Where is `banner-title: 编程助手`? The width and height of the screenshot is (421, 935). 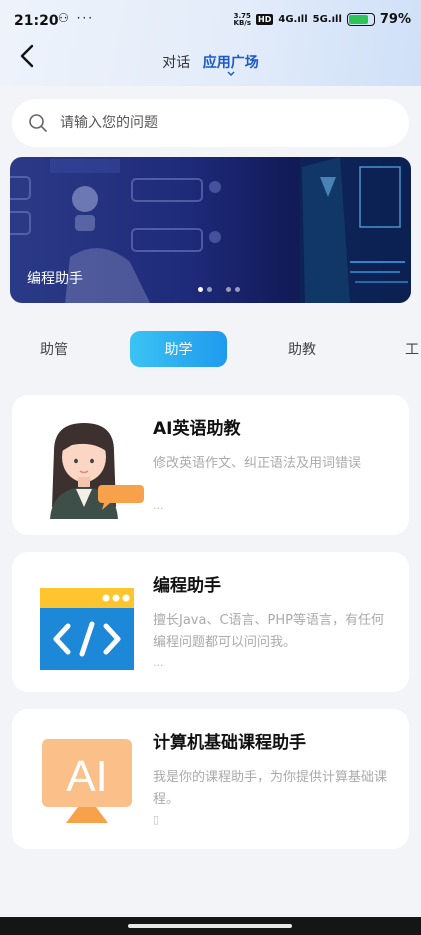 banner-title: 编程助手 is located at coordinates (55, 279).